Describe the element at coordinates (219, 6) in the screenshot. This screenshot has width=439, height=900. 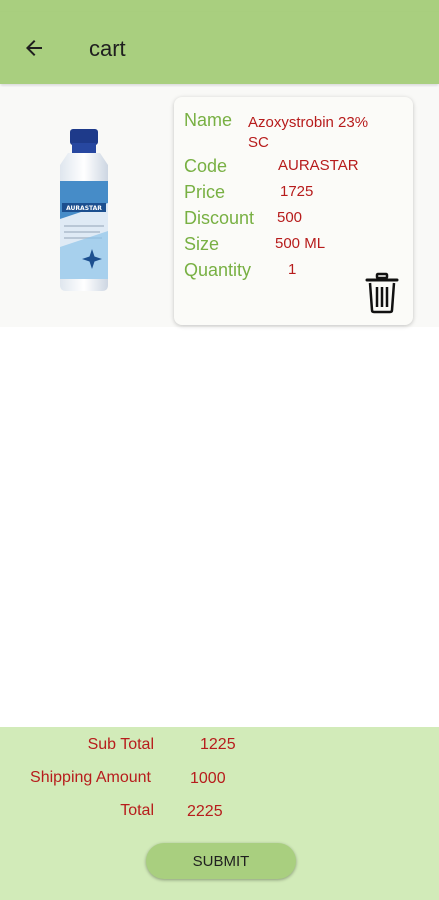
I see `status-bar` at that location.